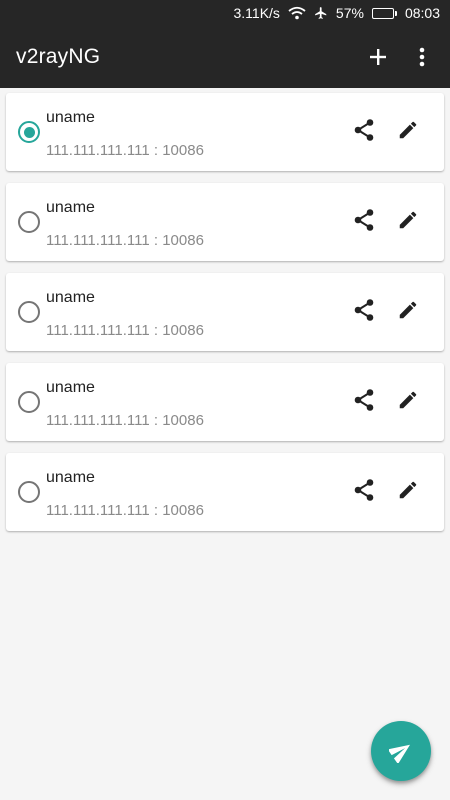  I want to click on connect-fab, so click(401, 751).